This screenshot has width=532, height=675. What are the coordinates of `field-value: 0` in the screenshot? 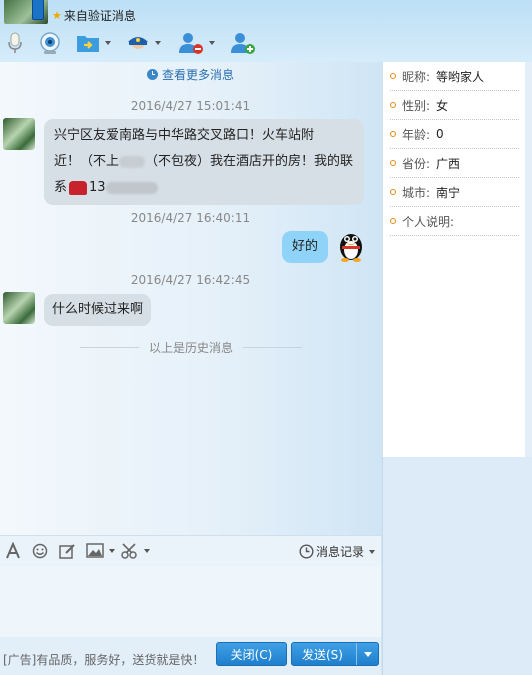 It's located at (440, 134).